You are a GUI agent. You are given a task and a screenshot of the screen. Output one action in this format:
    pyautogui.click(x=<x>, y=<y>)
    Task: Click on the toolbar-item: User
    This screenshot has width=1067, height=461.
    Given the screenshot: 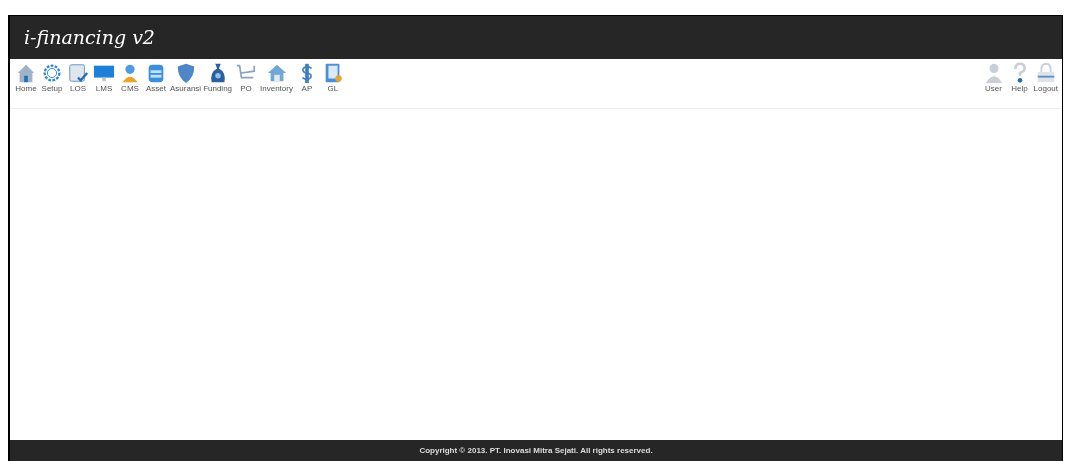 What is the action you would take?
    pyautogui.click(x=993, y=78)
    